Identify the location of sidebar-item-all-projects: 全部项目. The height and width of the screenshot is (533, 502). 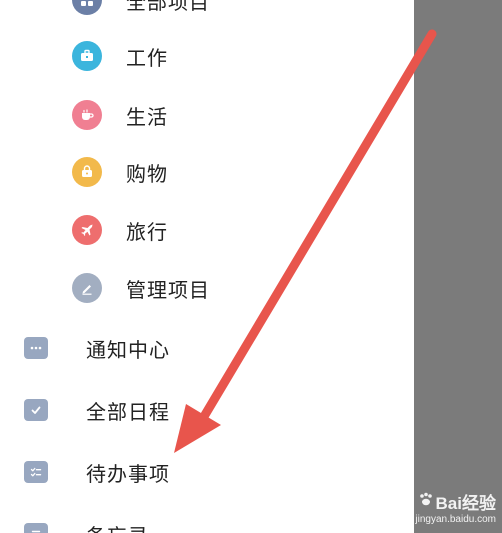
(141, 10).